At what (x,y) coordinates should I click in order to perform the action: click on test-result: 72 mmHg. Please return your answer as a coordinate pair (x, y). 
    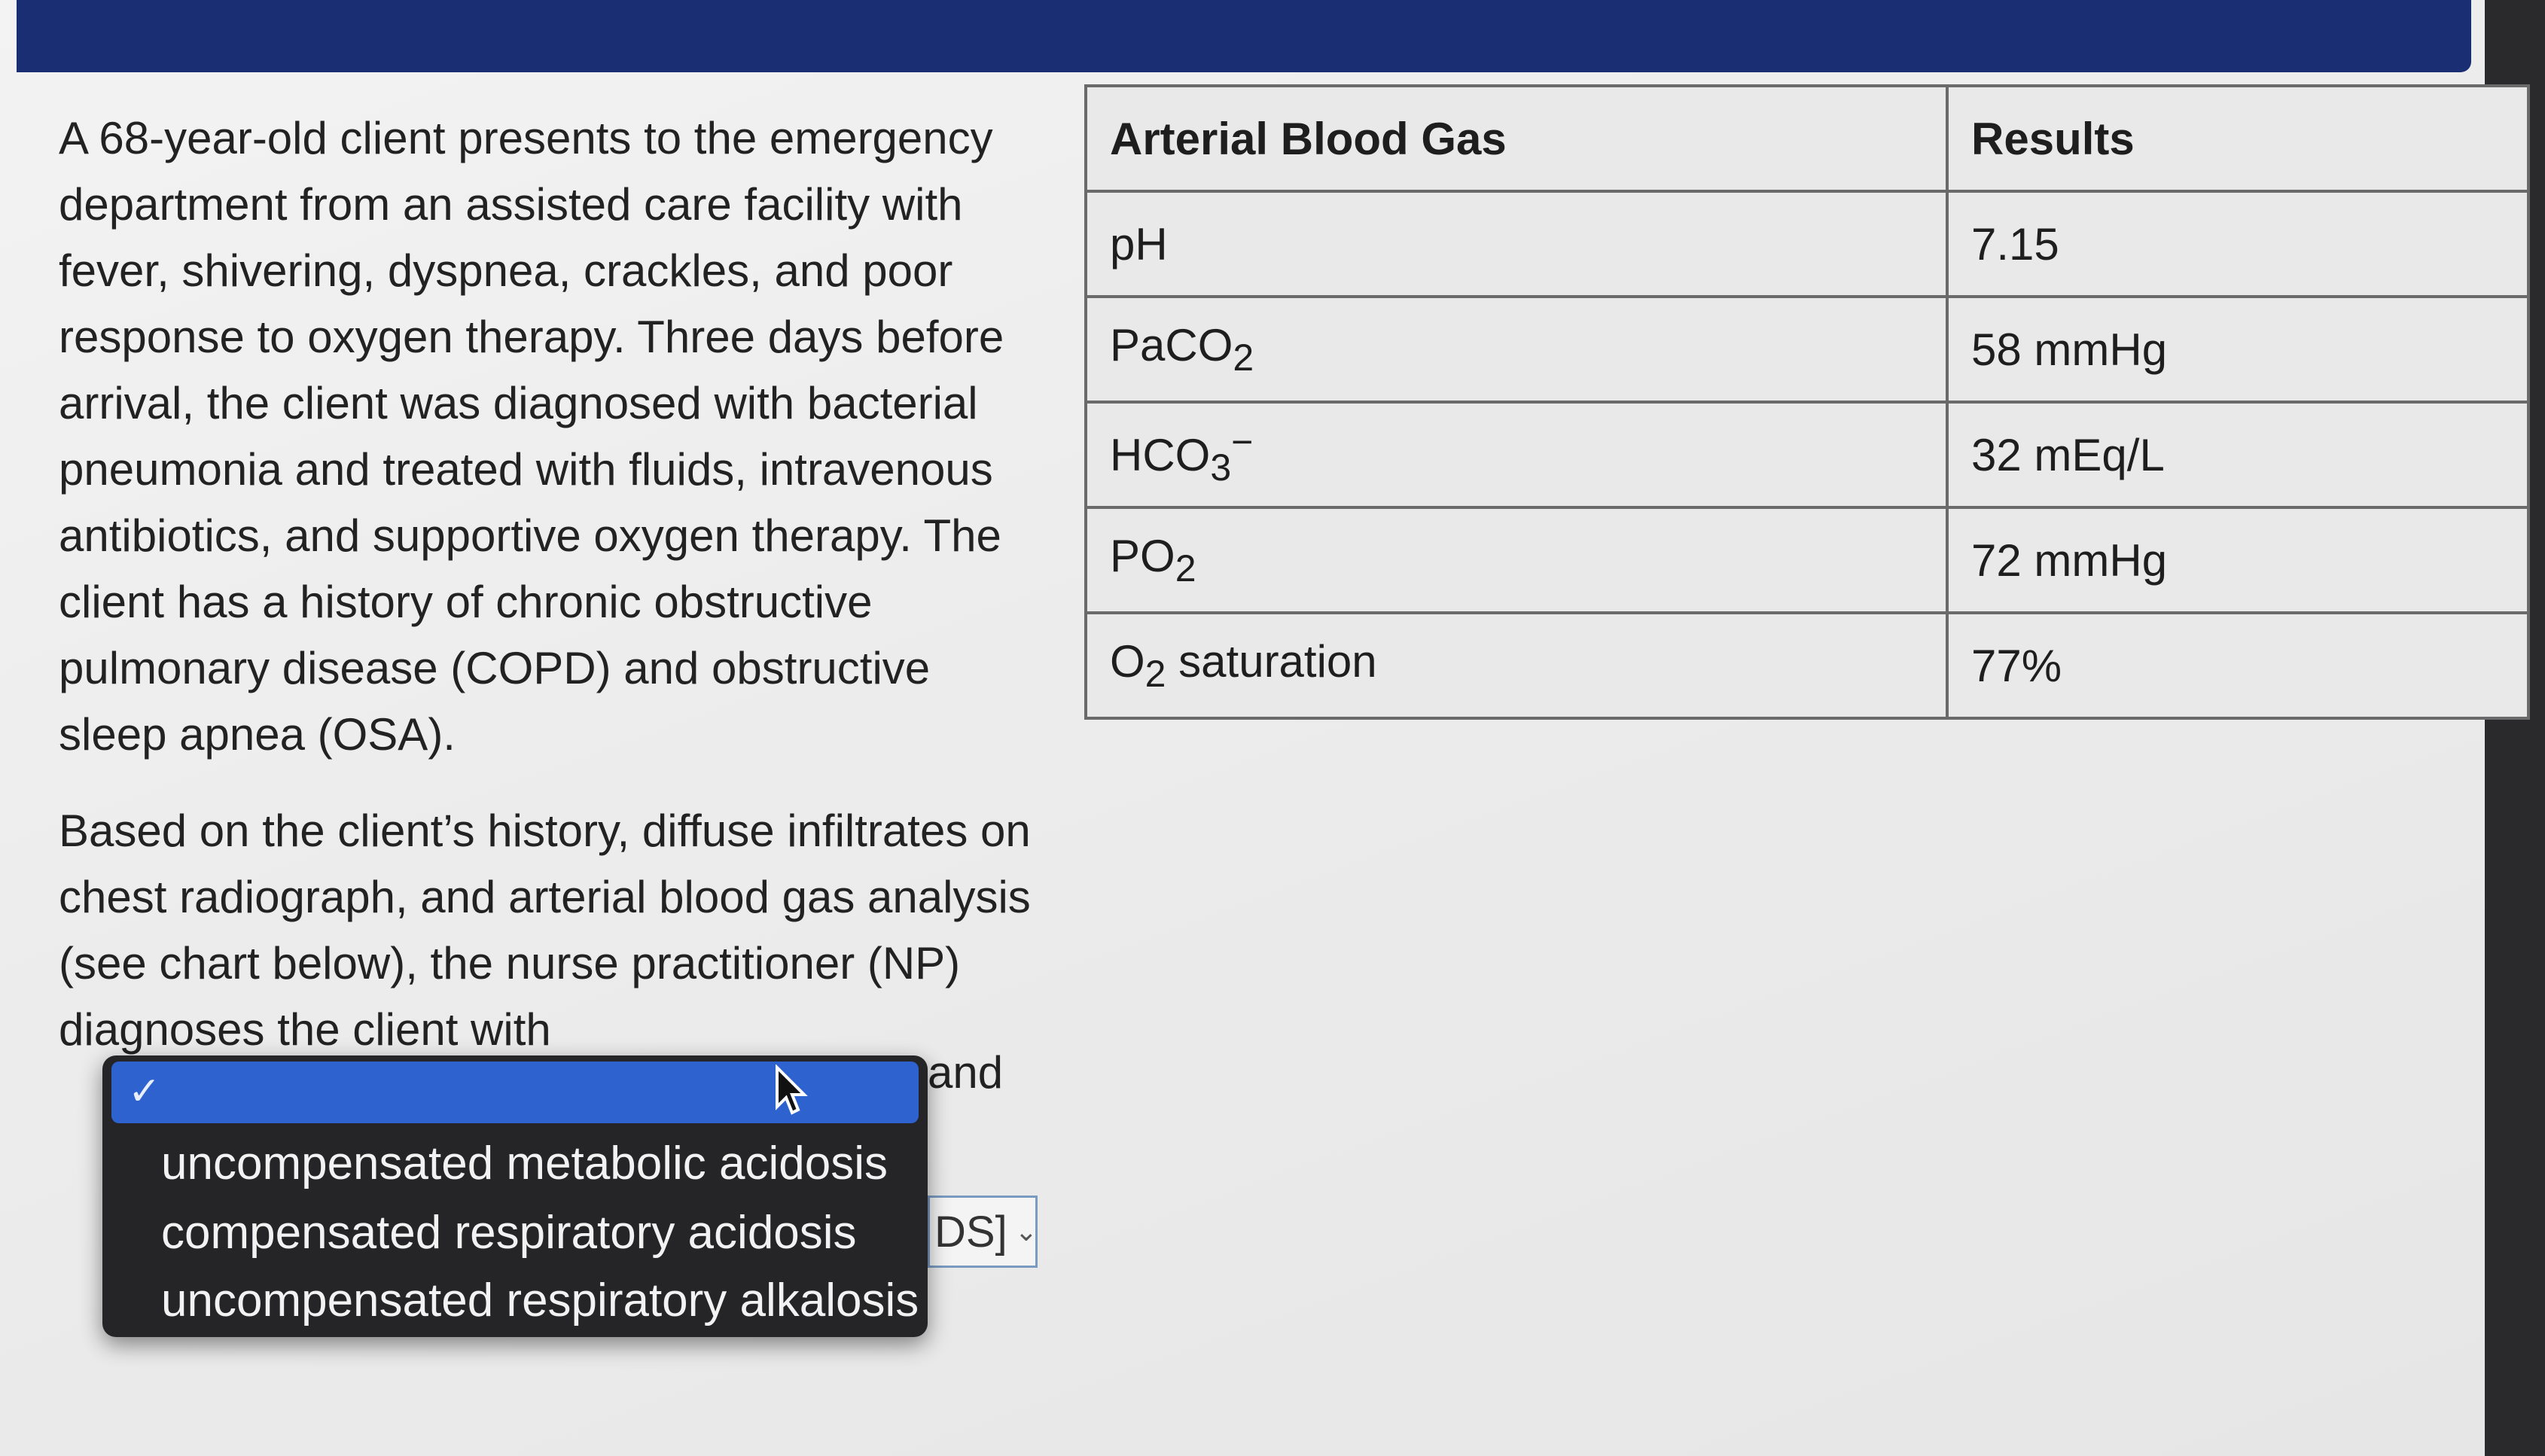
    Looking at the image, I should click on (2238, 560).